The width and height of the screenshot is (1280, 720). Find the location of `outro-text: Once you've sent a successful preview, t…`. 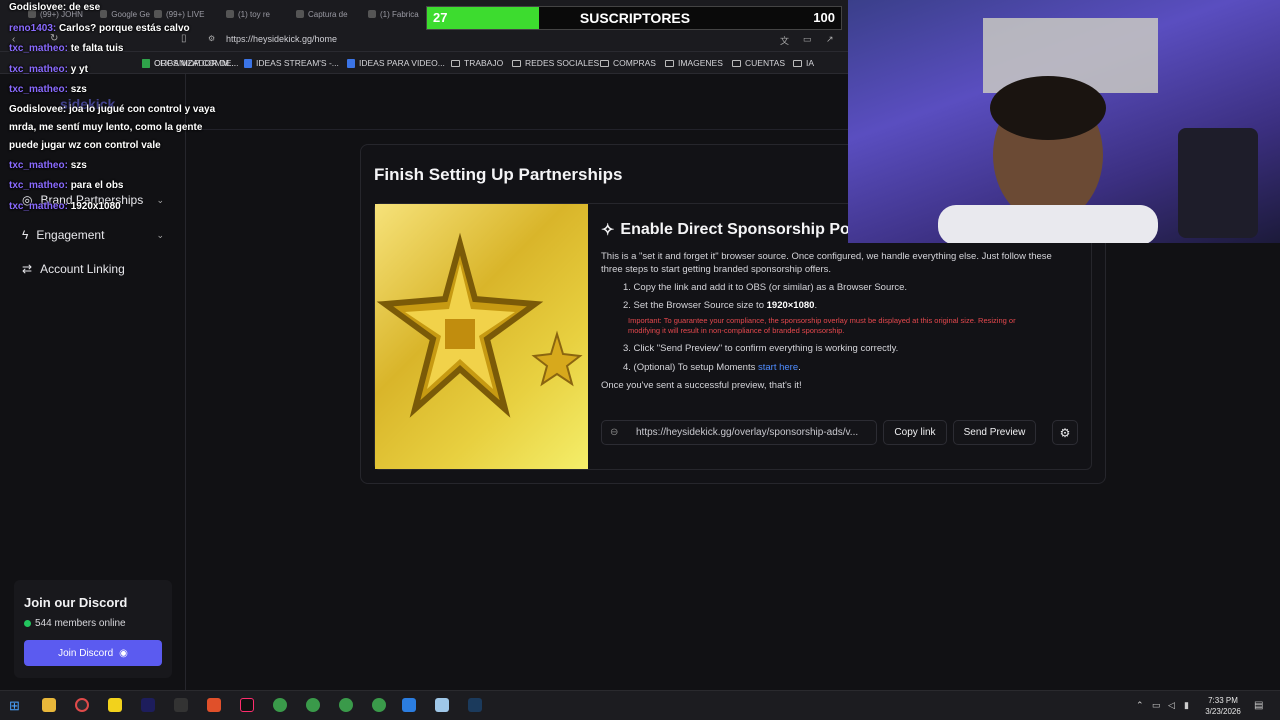

outro-text: Once you've sent a successful preview, t… is located at coordinates (701, 385).